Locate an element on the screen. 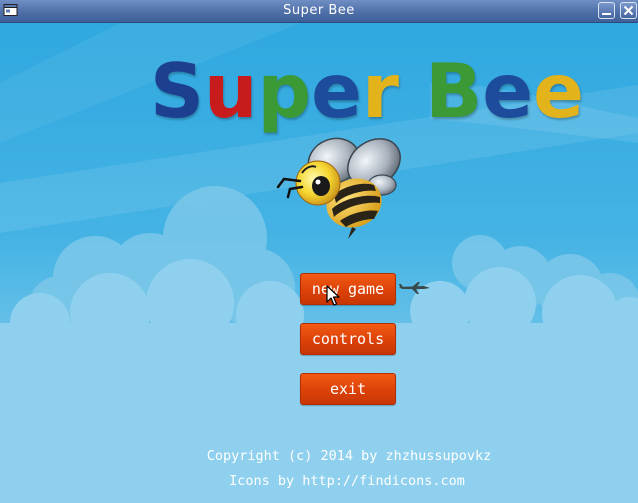  controls-button: controls is located at coordinates (348, 339).